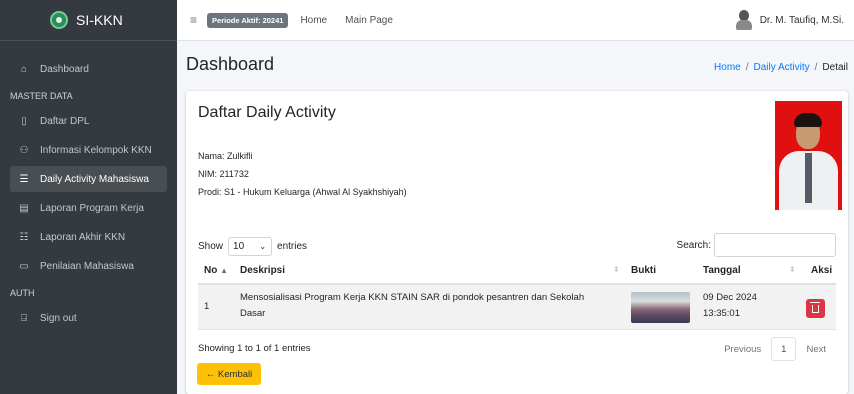 Image resolution: width=854 pixels, height=394 pixels. Describe the element at coordinates (742, 349) in the screenshot. I see `pagination-previous: Previous` at that location.